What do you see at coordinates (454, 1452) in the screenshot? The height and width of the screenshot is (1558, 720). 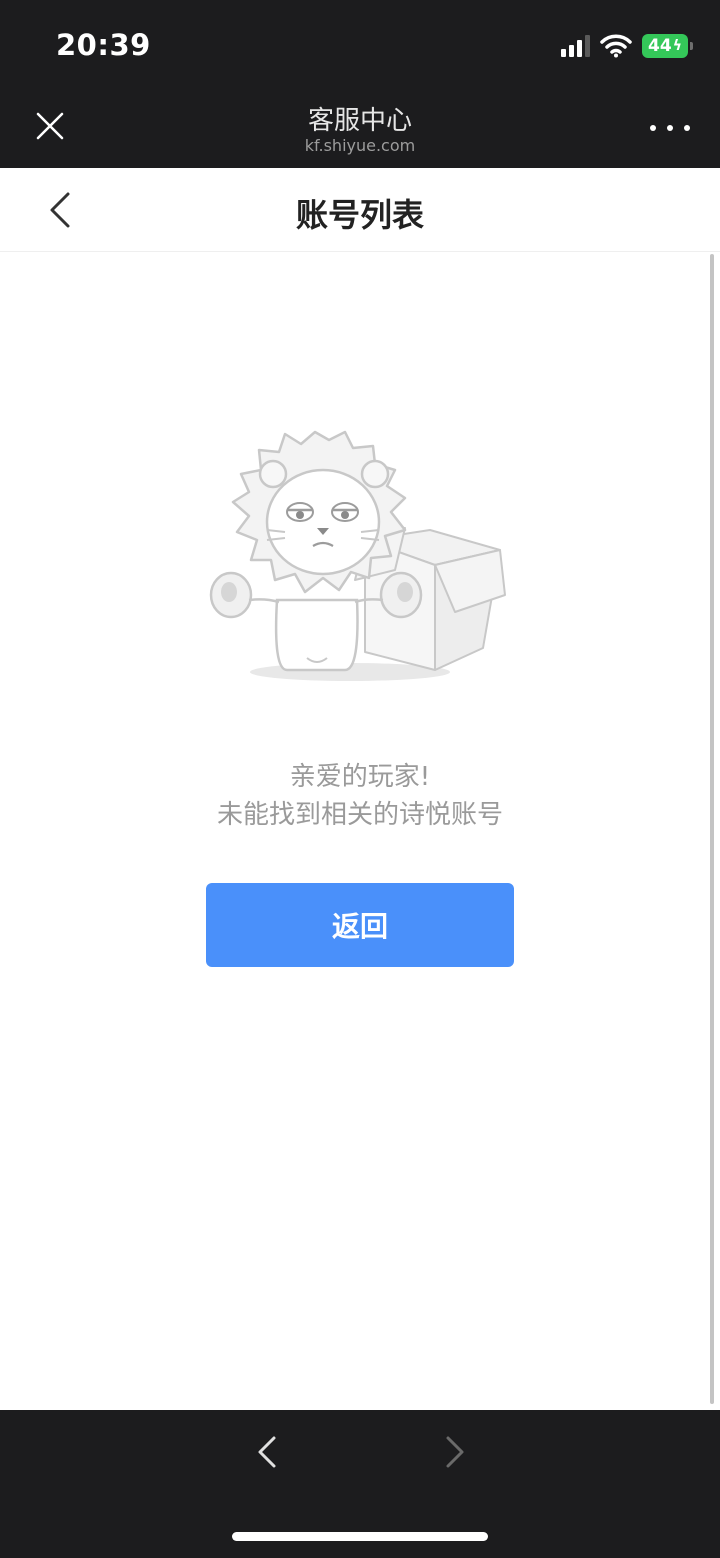 I see `chevron-right-icon` at bounding box center [454, 1452].